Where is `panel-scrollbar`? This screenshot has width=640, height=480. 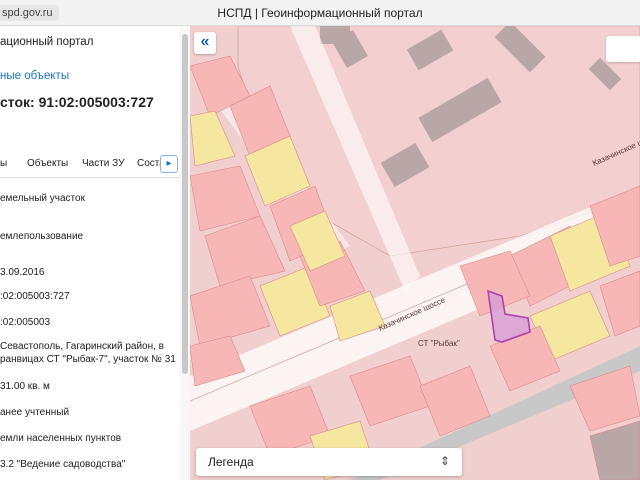
panel-scrollbar is located at coordinates (185, 253).